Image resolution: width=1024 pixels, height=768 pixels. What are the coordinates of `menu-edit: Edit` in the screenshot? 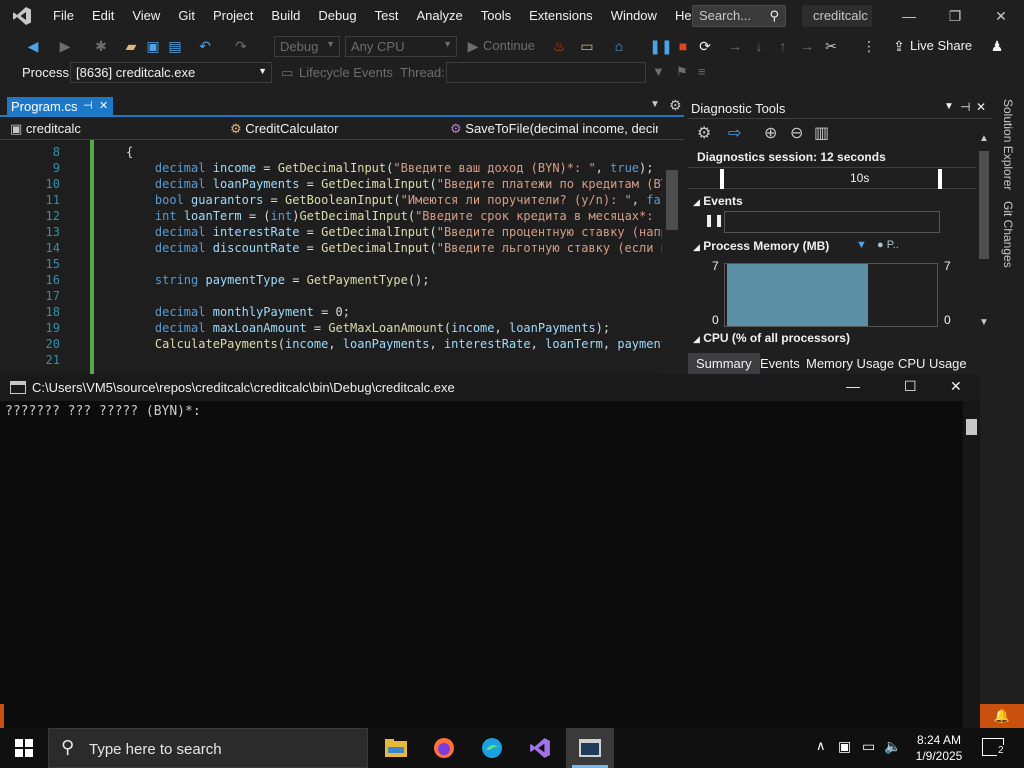 It's located at (103, 16).